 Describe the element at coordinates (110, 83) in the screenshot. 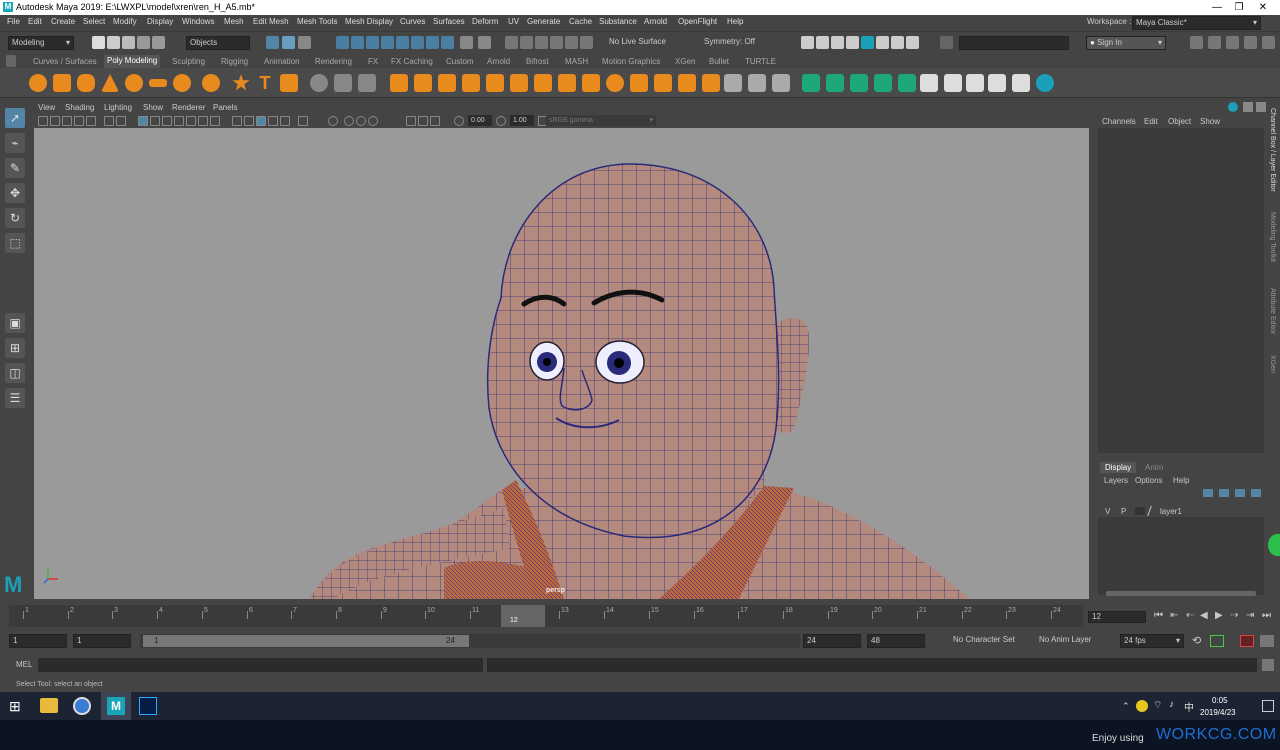

I see `poly-cone-icon` at that location.